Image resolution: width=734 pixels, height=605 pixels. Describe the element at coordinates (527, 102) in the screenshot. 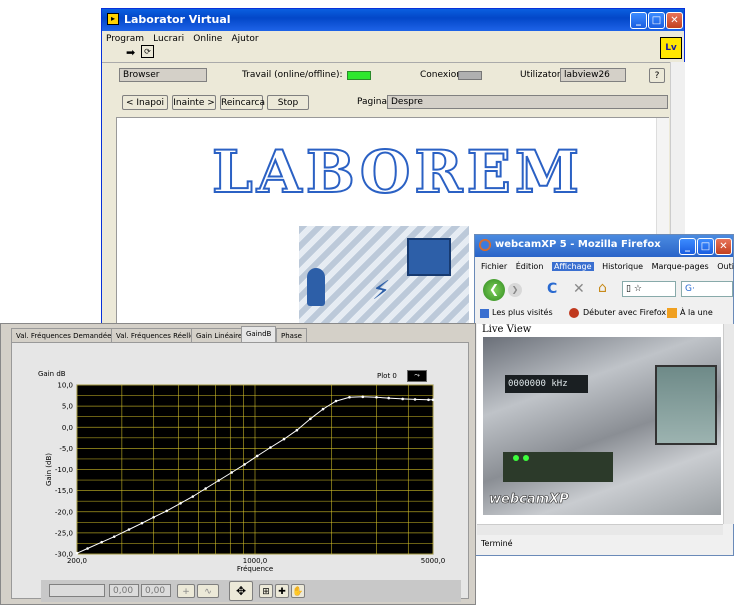

I see `page-field: Despre` at that location.